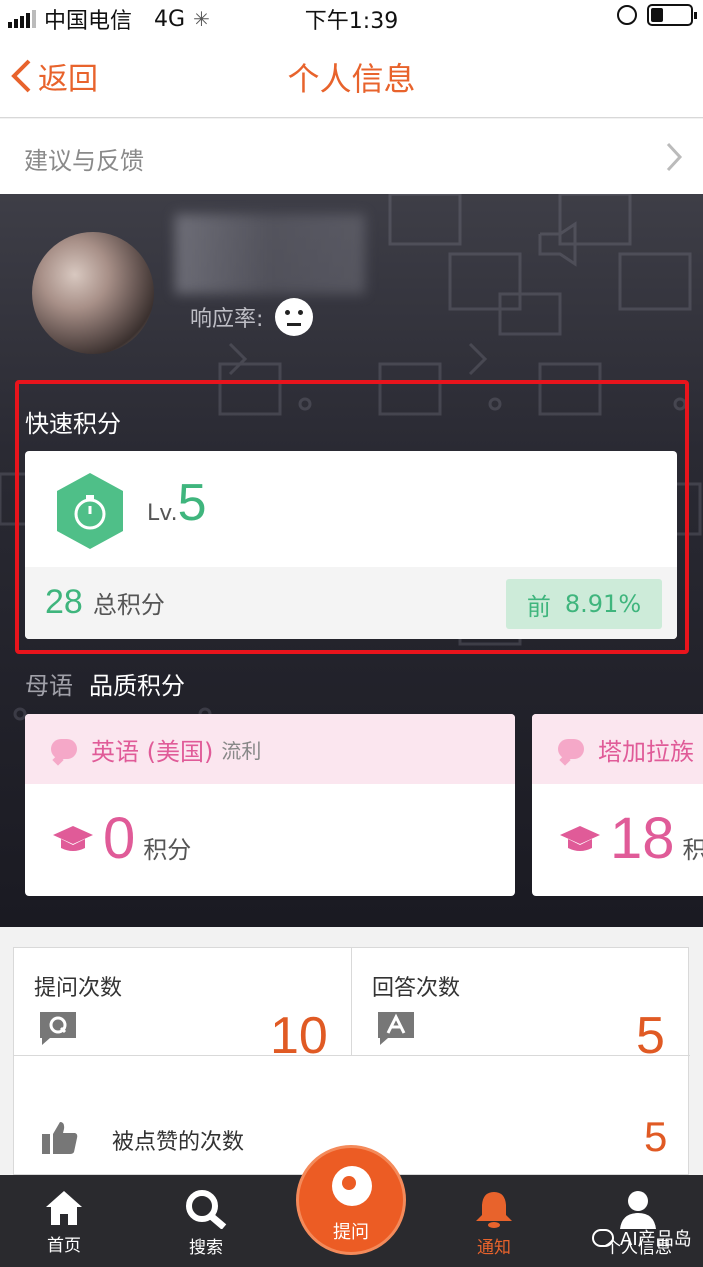 The image size is (703, 1267). What do you see at coordinates (627, 15) in the screenshot?
I see `rotation-lock-icon` at bounding box center [627, 15].